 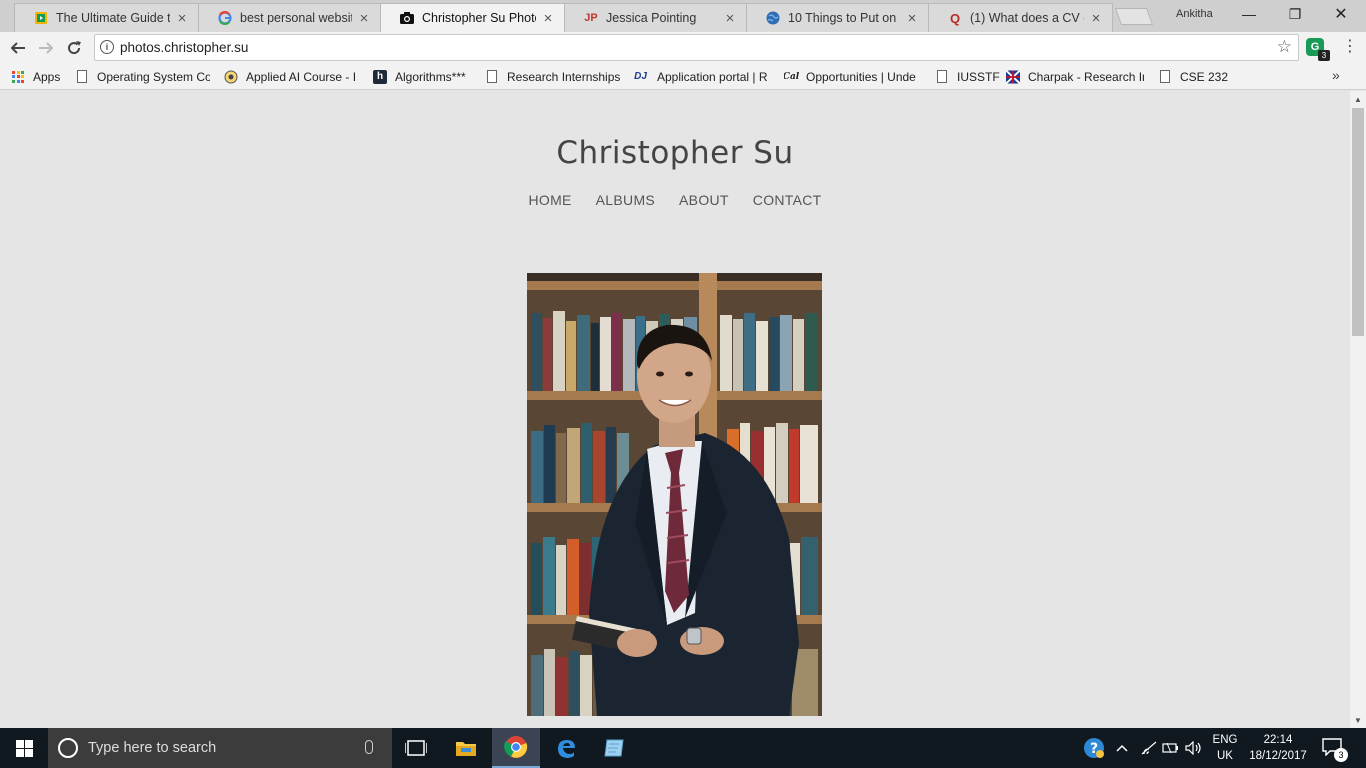 What do you see at coordinates (675, 200) in the screenshot?
I see `site-nav: HOME ALBUMS ABOUT CONTACT` at bounding box center [675, 200].